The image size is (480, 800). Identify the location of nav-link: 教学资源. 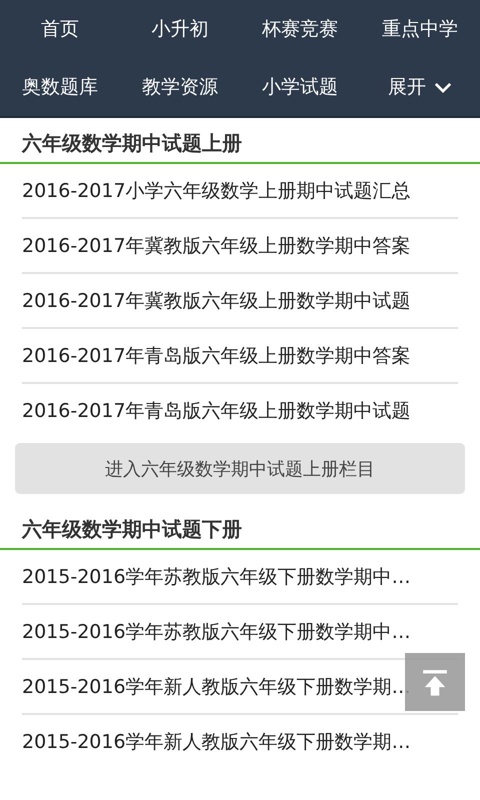
(180, 87).